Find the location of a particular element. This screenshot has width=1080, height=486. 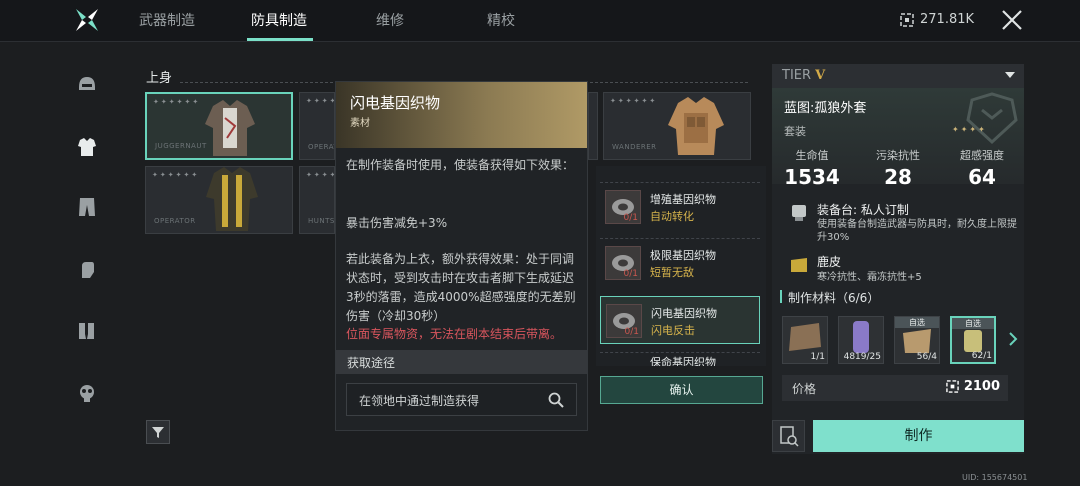

material-name: 保命基因织物 is located at coordinates (683, 361).